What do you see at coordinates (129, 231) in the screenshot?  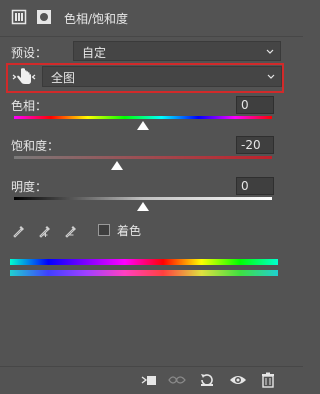 I see `colorize-label: 着色` at bounding box center [129, 231].